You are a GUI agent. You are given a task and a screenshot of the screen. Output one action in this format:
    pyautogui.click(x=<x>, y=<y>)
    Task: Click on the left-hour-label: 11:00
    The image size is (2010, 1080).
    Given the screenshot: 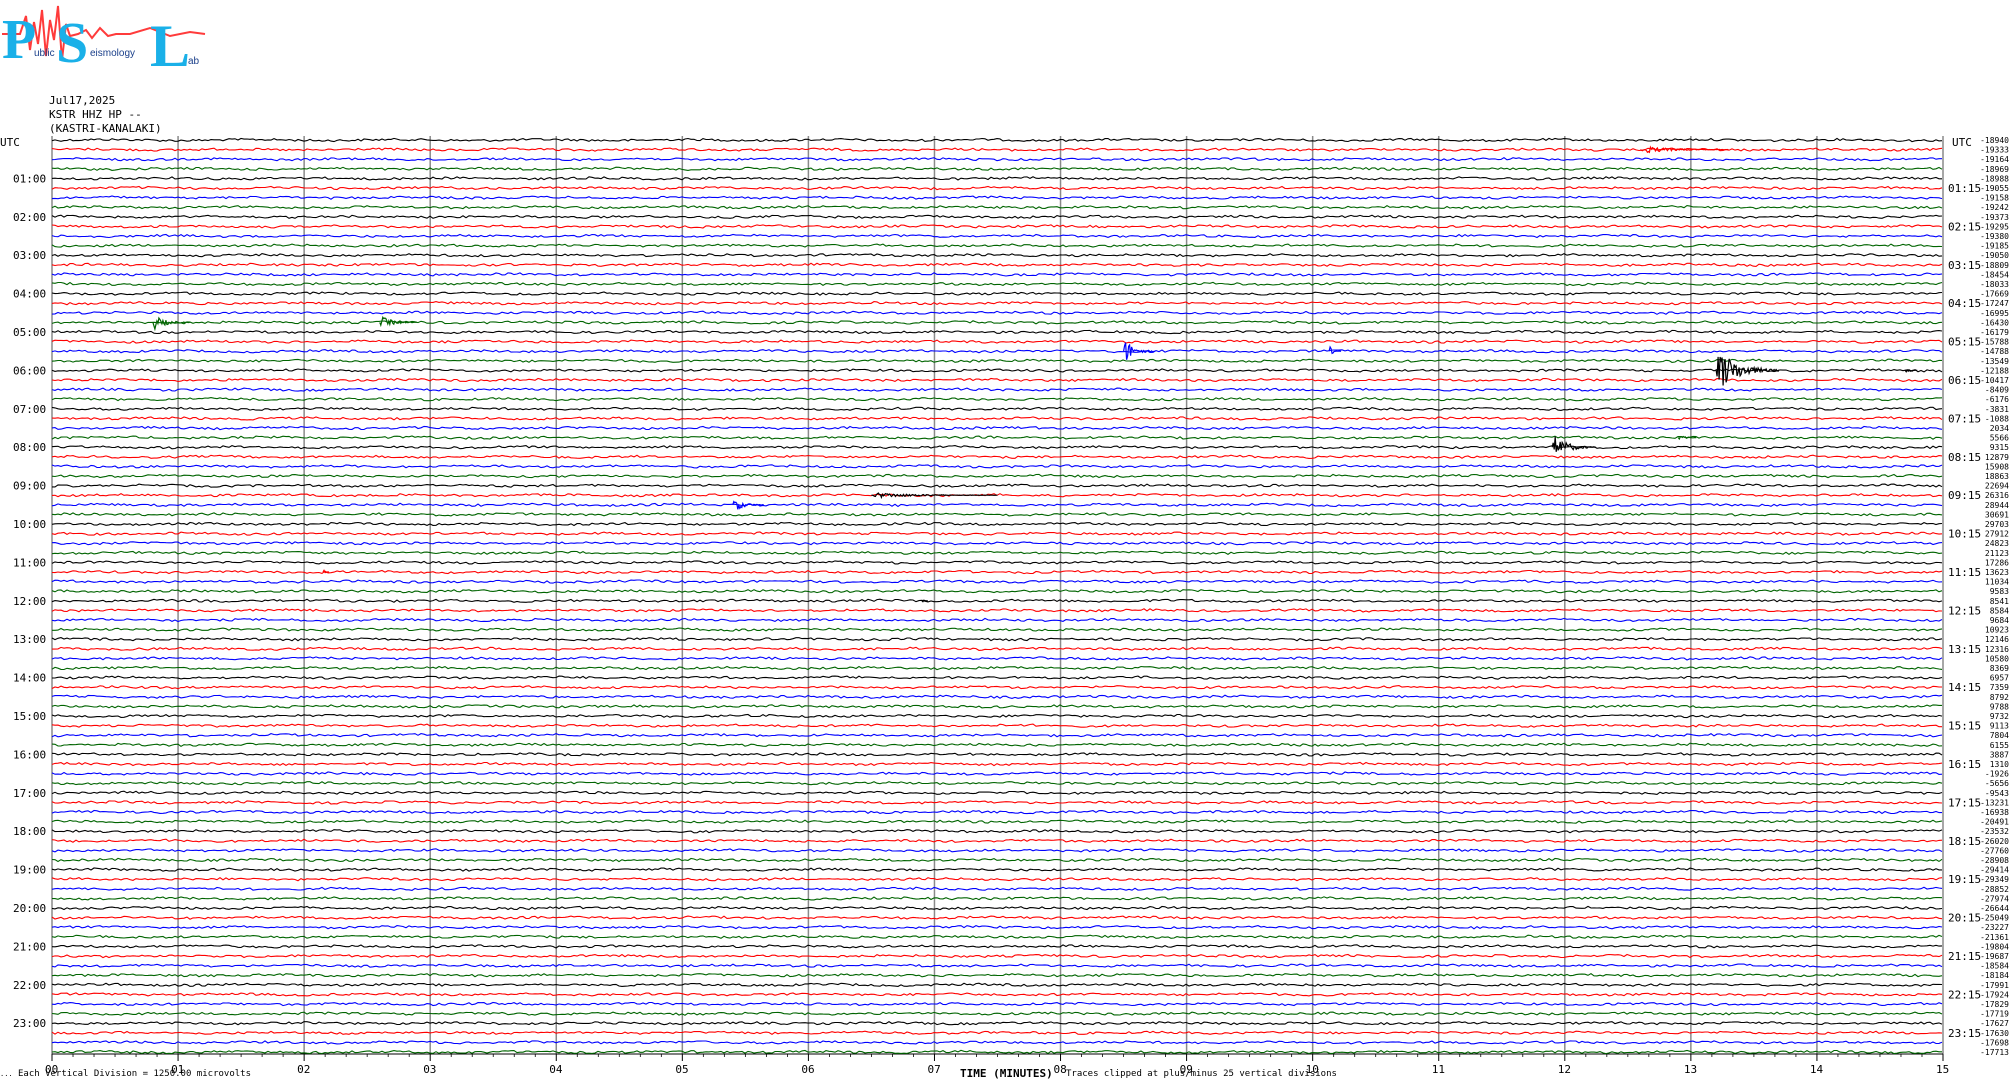 What is the action you would take?
    pyautogui.click(x=29, y=562)
    